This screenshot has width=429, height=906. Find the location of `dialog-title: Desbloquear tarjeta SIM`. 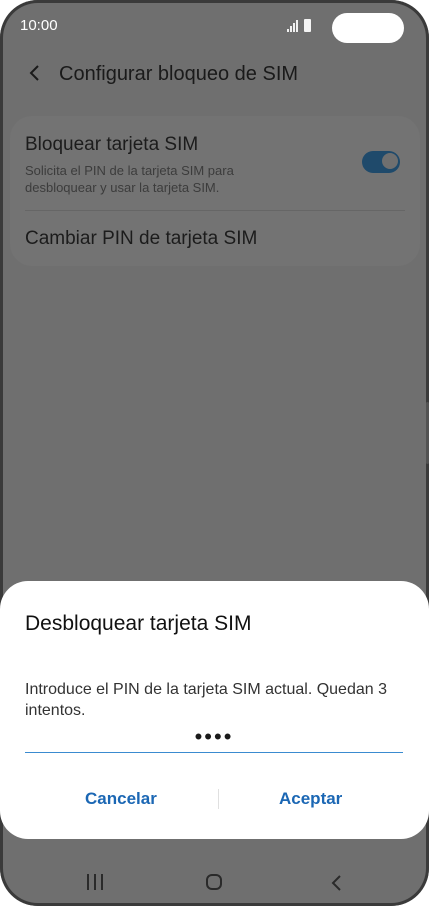

dialog-title: Desbloquear tarjeta SIM is located at coordinates (138, 623).